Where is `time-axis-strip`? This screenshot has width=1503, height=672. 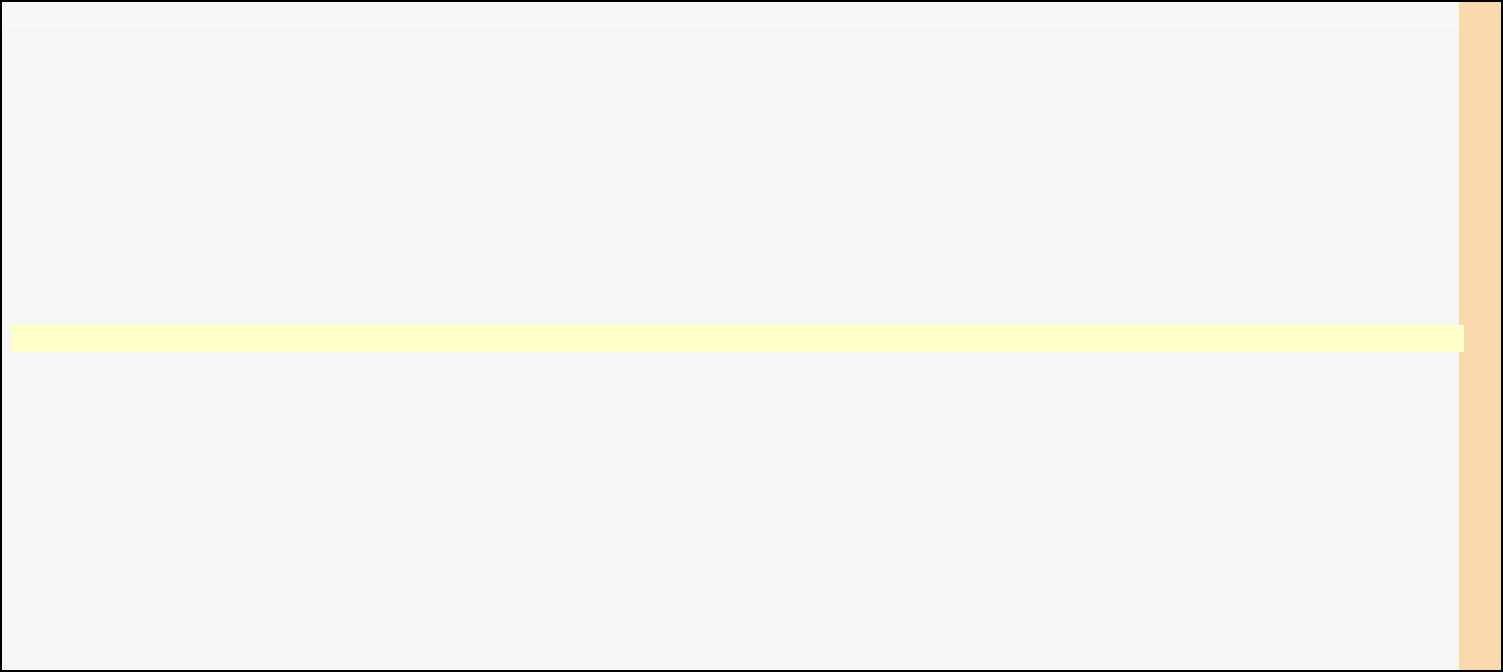 time-axis-strip is located at coordinates (737, 338).